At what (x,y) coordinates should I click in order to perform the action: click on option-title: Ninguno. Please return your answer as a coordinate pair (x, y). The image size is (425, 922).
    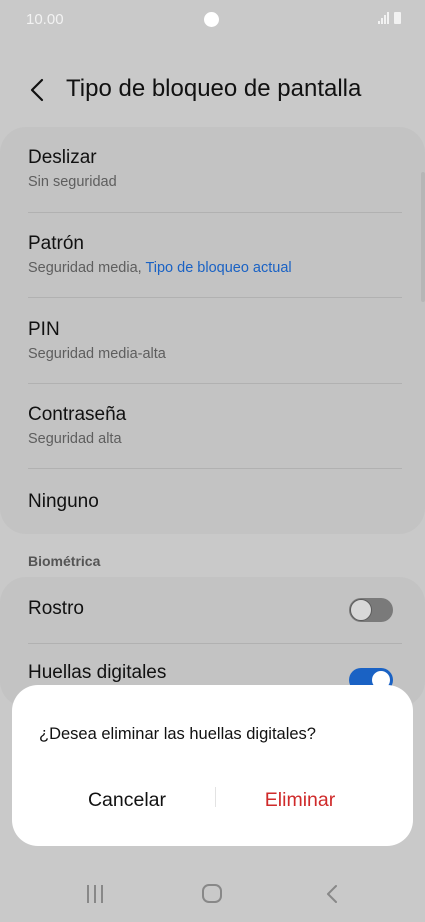
    Looking at the image, I should click on (63, 501).